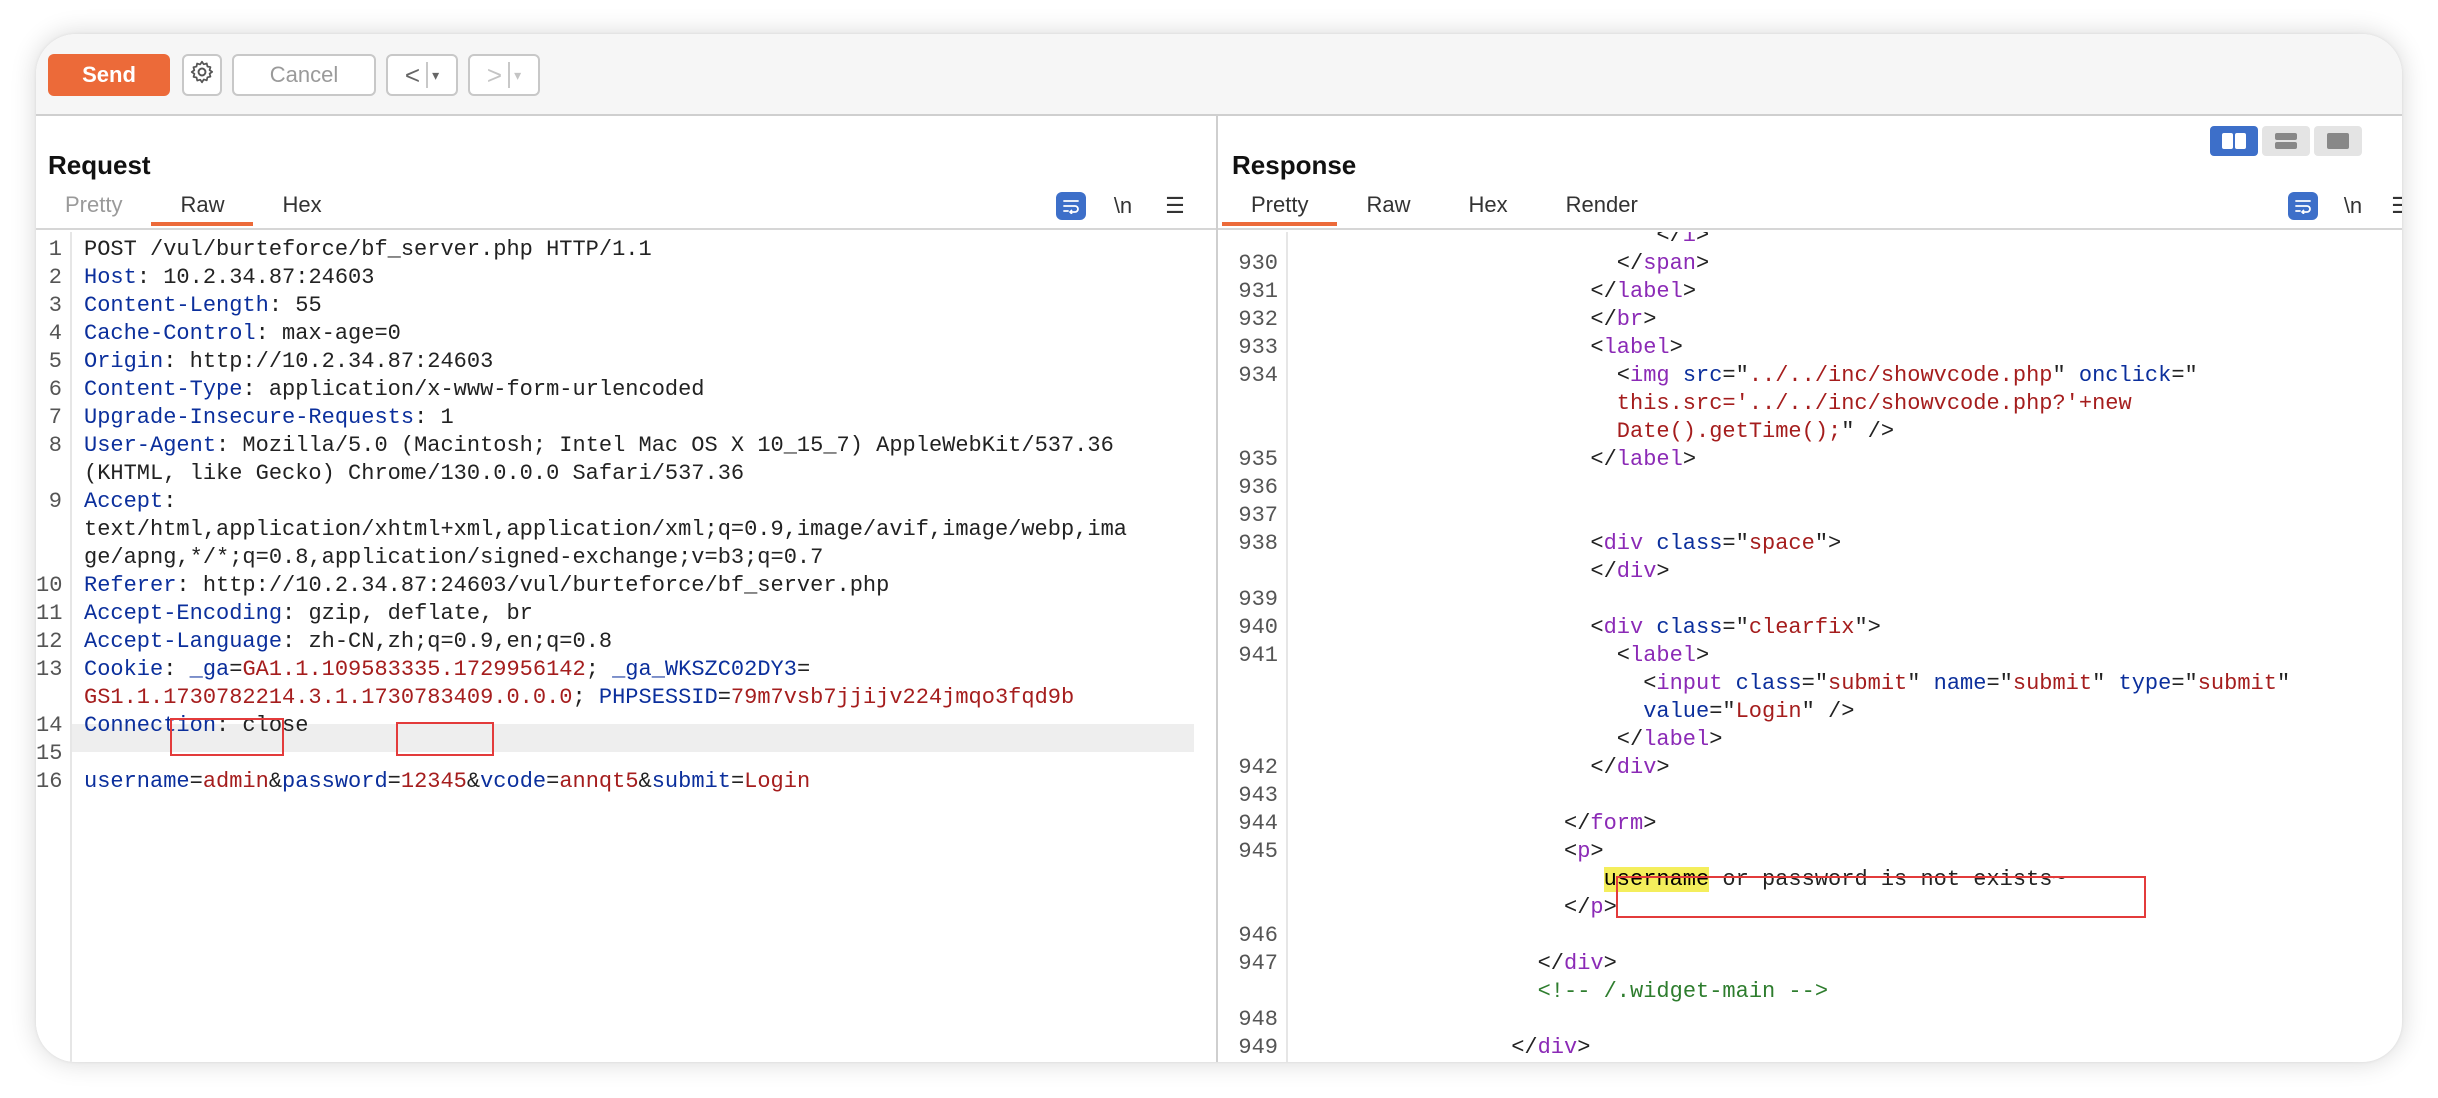 Image resolution: width=2438 pixels, height=1098 pixels. I want to click on response-tab-divider, so click(1810, 229).